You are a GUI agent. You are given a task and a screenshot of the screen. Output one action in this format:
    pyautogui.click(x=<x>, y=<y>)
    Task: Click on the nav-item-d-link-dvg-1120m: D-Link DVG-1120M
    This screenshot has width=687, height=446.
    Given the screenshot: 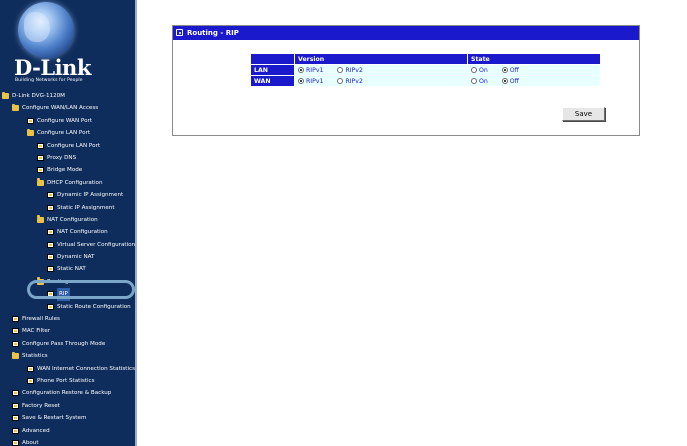 What is the action you would take?
    pyautogui.click(x=67, y=96)
    